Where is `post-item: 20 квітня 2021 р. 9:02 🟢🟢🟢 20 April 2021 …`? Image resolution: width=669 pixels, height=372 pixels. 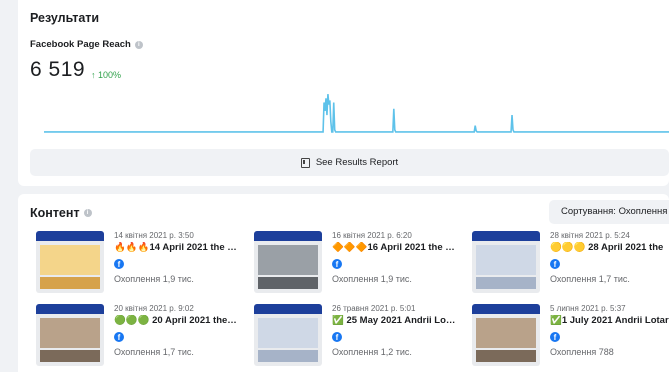 post-item: 20 квітня 2021 р. 9:02 🟢🟢🟢 20 April 2021 … is located at coordinates (137, 335).